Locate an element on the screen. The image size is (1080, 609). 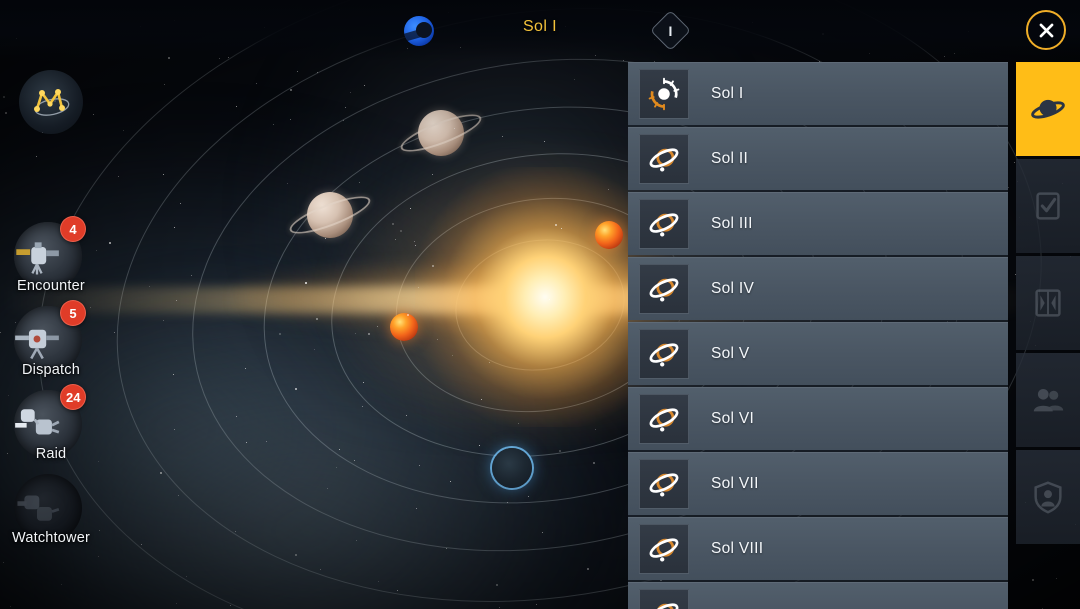
menu-item-dispatch: 5 Dispatch is located at coordinates (60, 345).